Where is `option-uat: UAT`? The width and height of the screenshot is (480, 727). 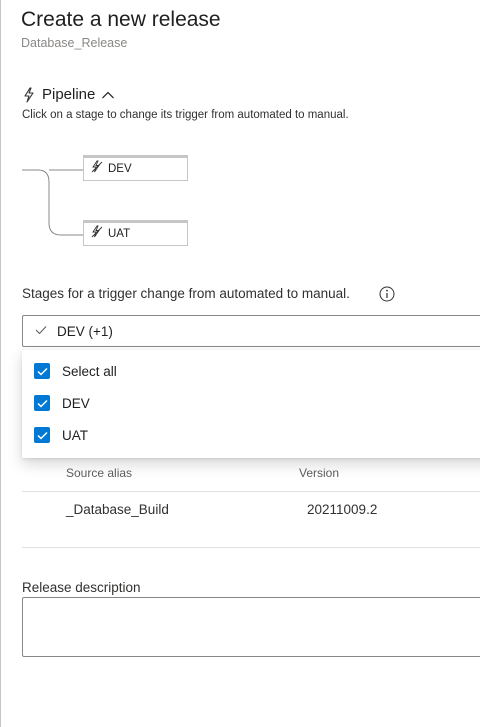 option-uat: UAT is located at coordinates (61, 435).